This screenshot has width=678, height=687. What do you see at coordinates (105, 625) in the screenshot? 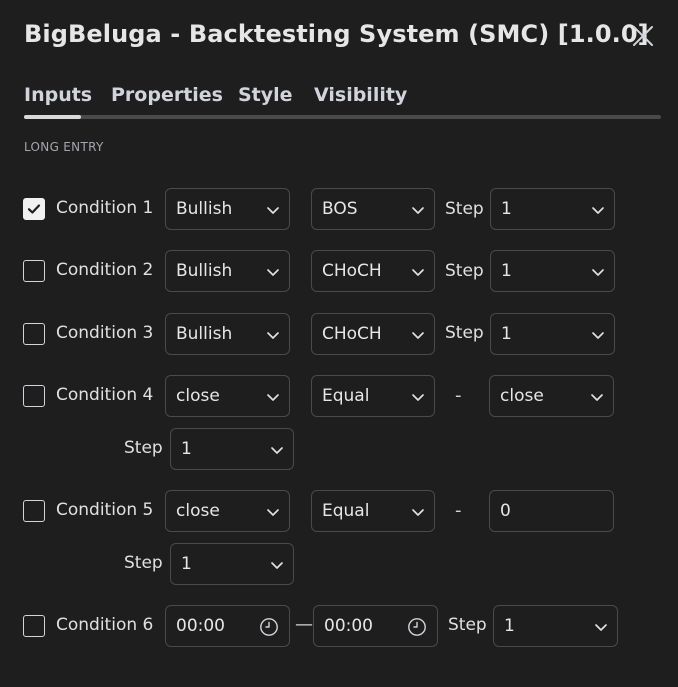
I see `condition-6-label: Condition 6` at bounding box center [105, 625].